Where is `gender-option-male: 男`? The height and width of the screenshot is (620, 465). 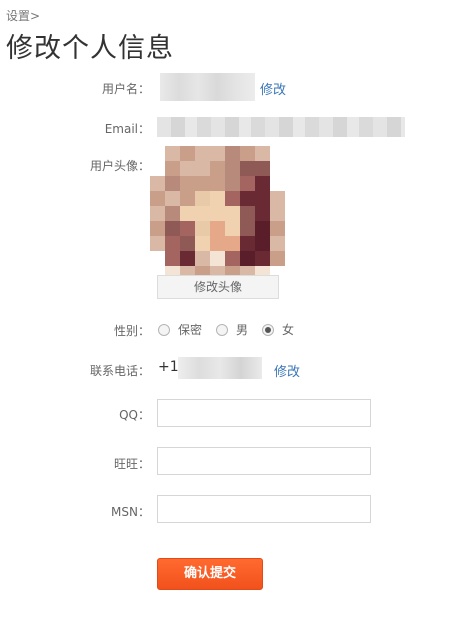
gender-option-male: 男 is located at coordinates (232, 329).